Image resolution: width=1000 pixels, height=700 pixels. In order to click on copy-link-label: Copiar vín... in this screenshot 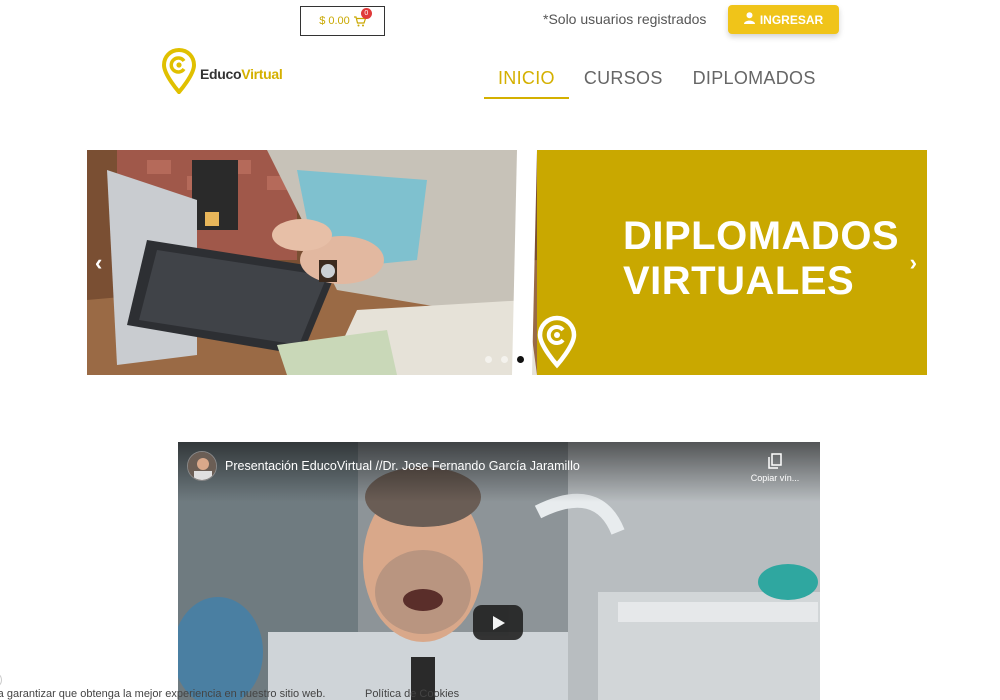, I will do `click(775, 478)`.